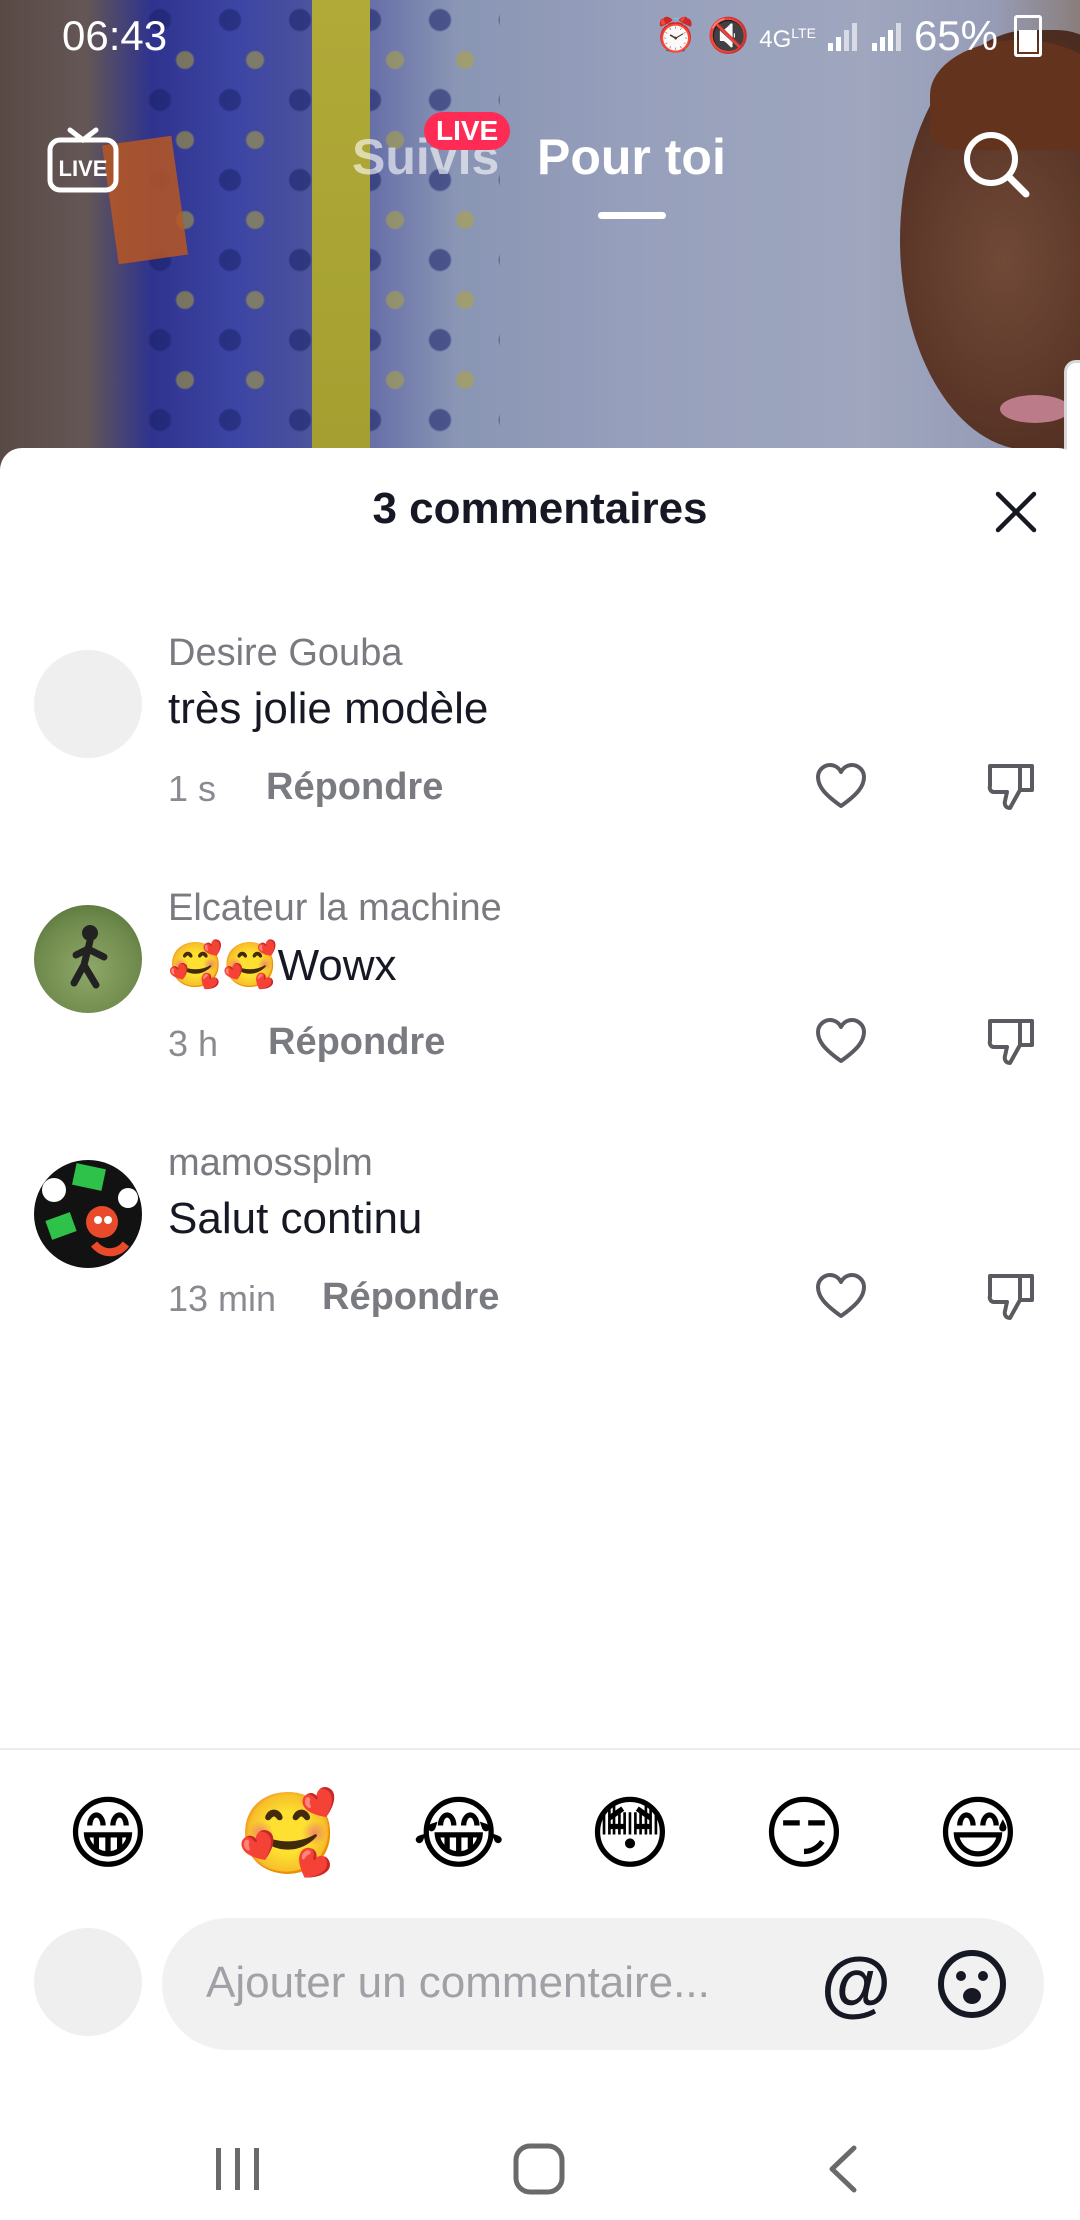 The height and width of the screenshot is (2220, 1080). What do you see at coordinates (540, 1840) in the screenshot?
I see `emoji-quick-bar: 😁 🥰 😂 😳 😏 😅` at bounding box center [540, 1840].